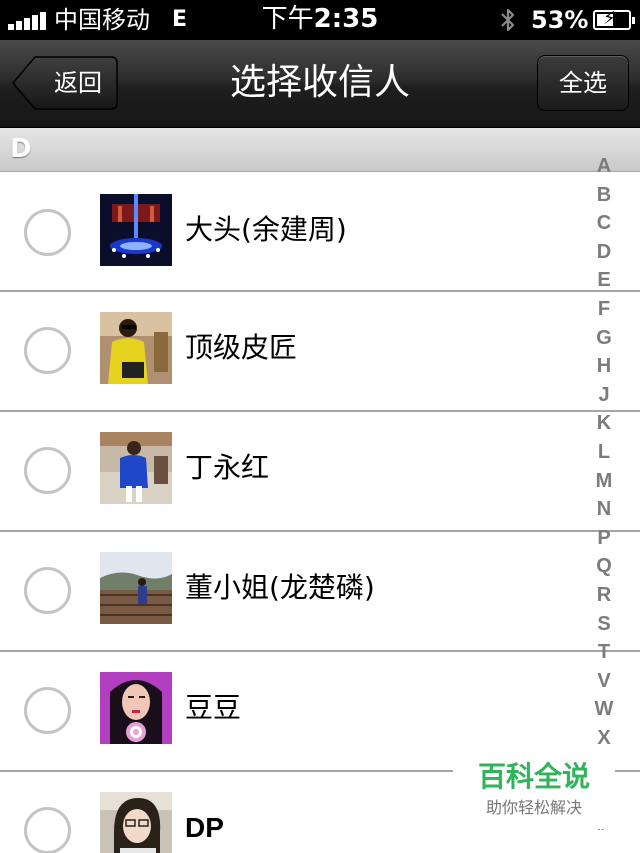  Describe the element at coordinates (320, 84) in the screenshot. I see `navigation-bar: 返回 选择收信人 全选` at that location.